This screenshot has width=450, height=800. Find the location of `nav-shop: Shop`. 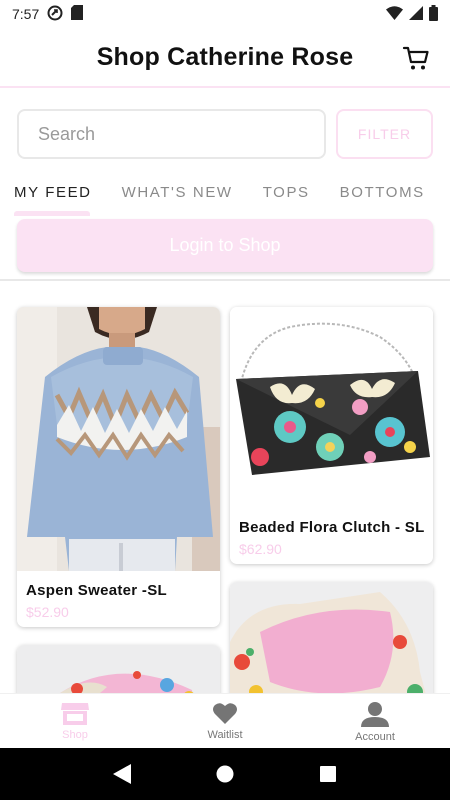

nav-shop: Shop is located at coordinates (75, 721).